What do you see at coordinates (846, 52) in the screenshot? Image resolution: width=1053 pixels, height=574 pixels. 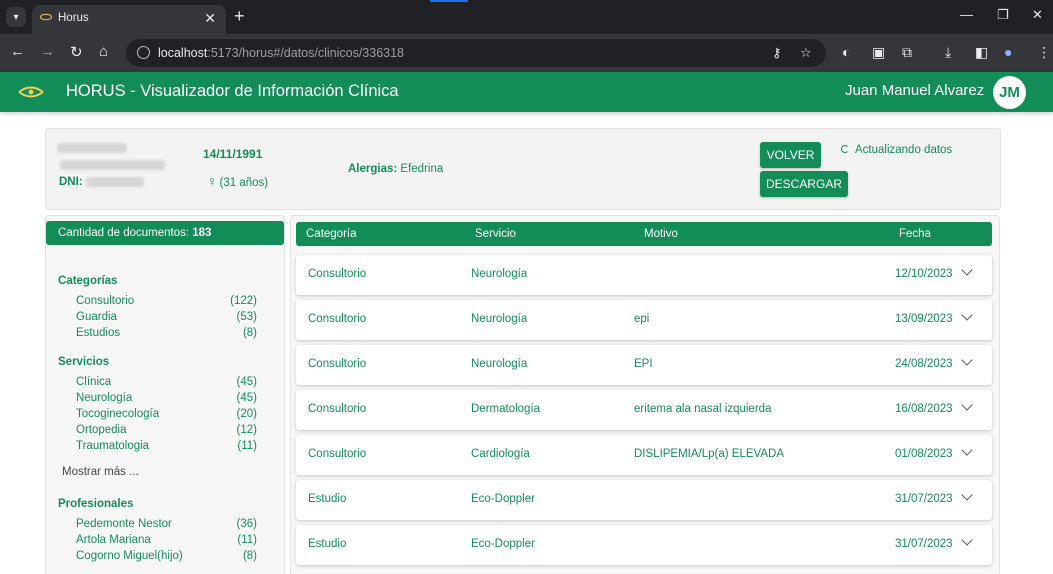 I see `extension-circle-icon: ◐` at bounding box center [846, 52].